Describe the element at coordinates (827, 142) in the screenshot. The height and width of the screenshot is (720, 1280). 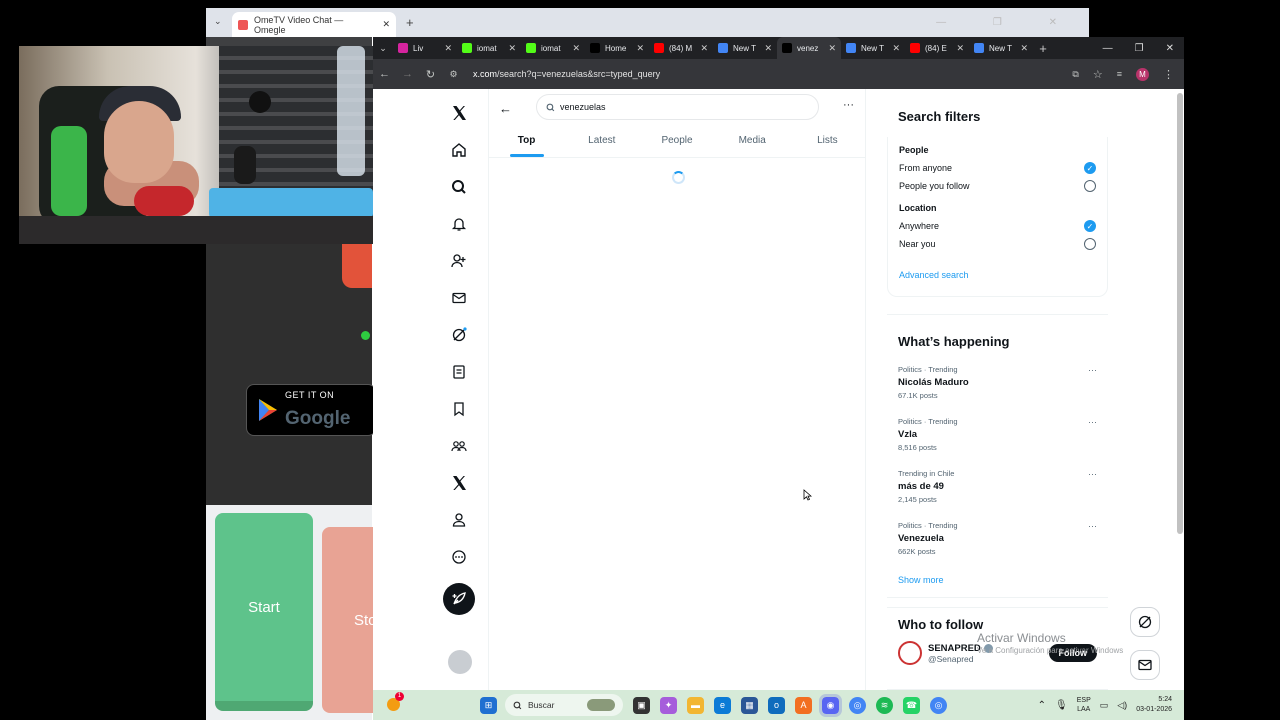
I see `tab-lists: Lists` at that location.